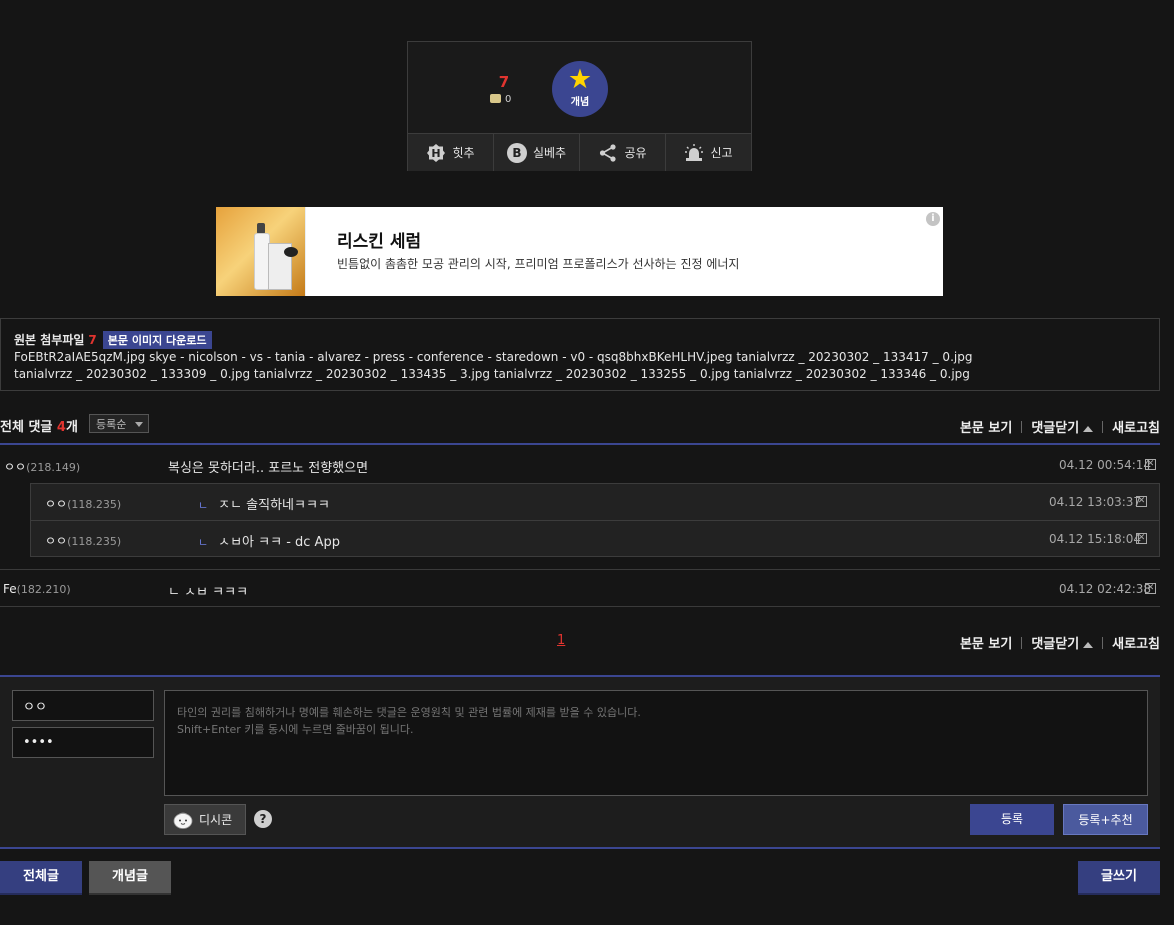  What do you see at coordinates (1095, 539) in the screenshot?
I see `reply-date: 04.12 15:18:04` at bounding box center [1095, 539].